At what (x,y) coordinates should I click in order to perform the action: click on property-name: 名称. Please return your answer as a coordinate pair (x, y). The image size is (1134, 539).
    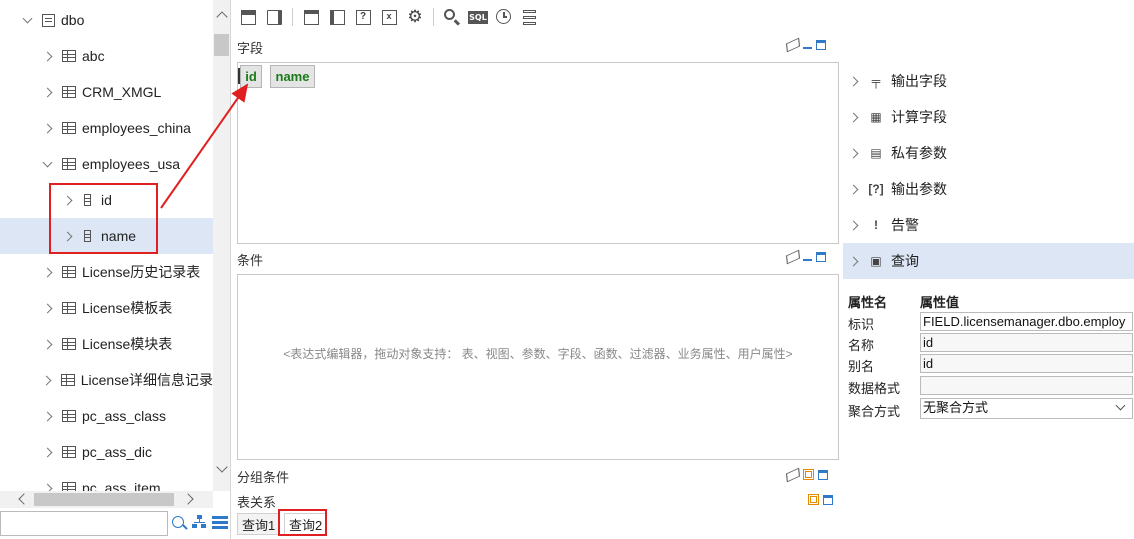
    Looking at the image, I should click on (861, 345).